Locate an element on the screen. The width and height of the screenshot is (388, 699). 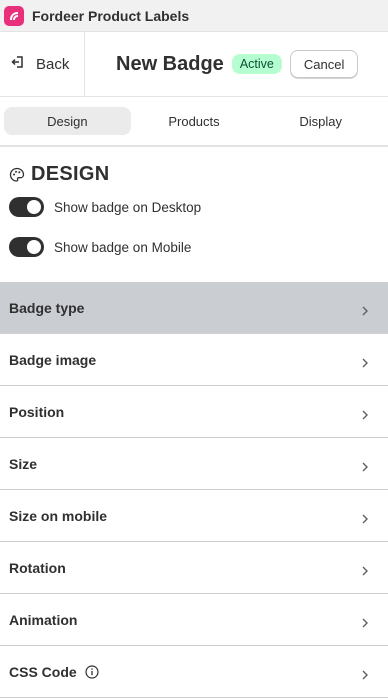
mobile-toggle is located at coordinates (26, 247).